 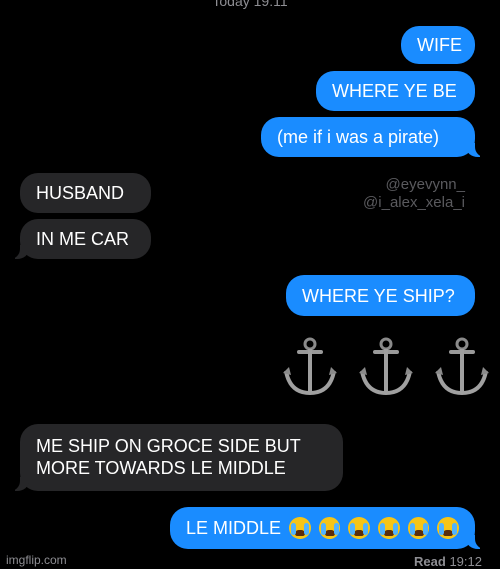 I want to click on imgflip-watermark: imgflip.com, so click(x=36, y=560).